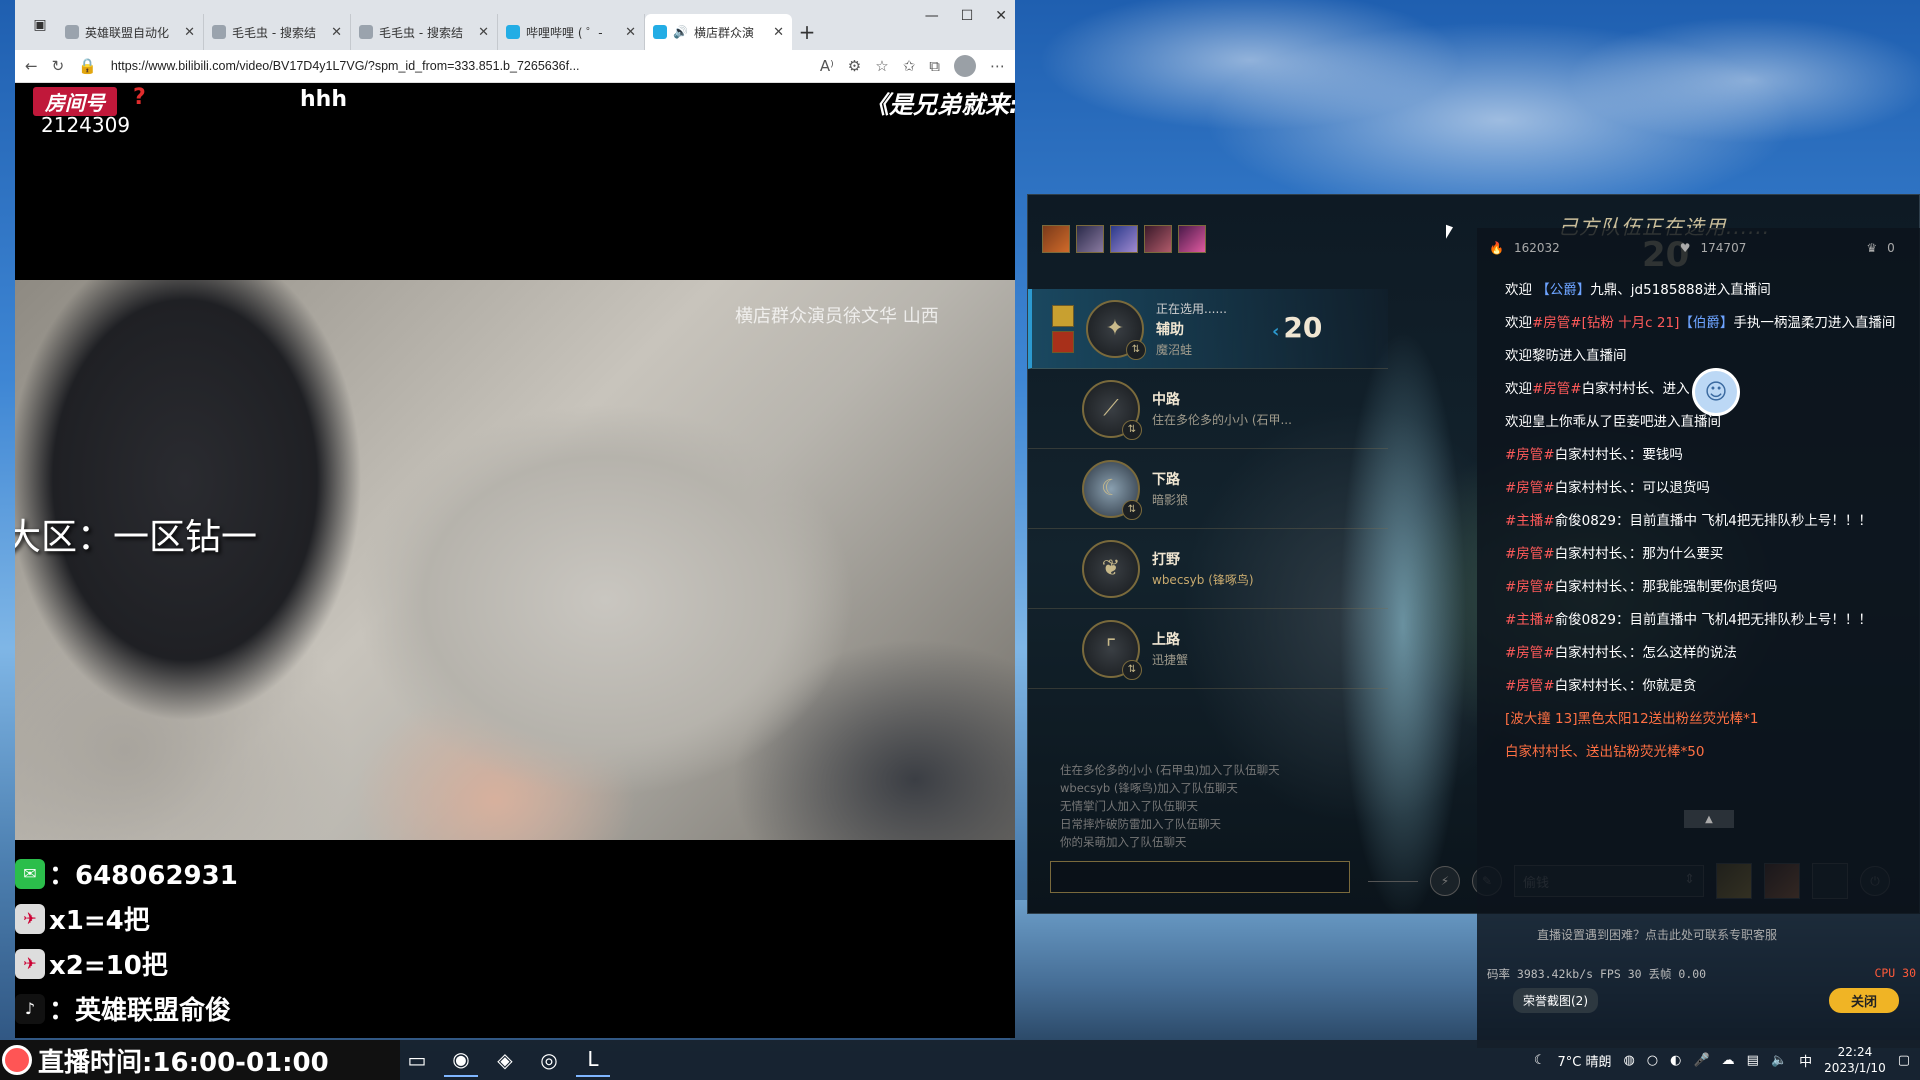 Image resolution: width=1920 pixels, height=1080 pixels. Describe the element at coordinates (1904, 1060) in the screenshot. I see `notification-icon: ▢` at that location.